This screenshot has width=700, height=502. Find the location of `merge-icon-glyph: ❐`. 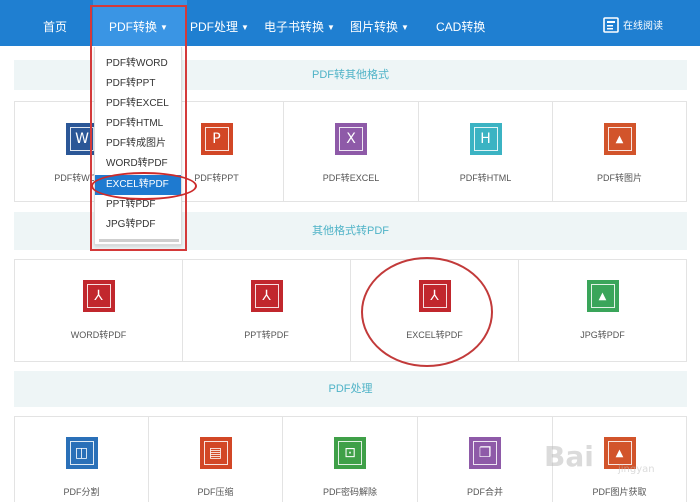

merge-icon-glyph: ❐ is located at coordinates (485, 453).